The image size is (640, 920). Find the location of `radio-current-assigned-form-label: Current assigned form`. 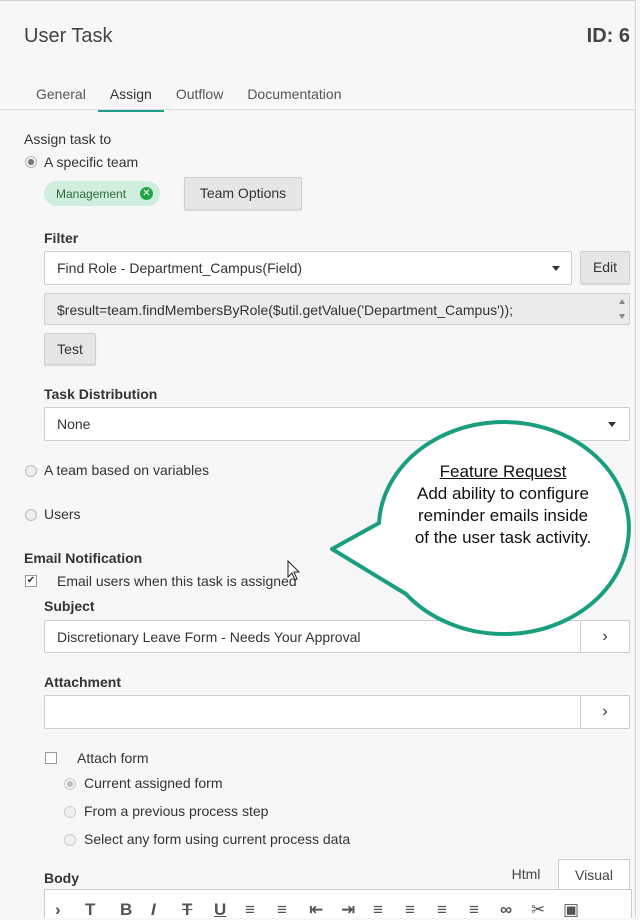

radio-current-assigned-form-label: Current assigned form is located at coordinates (153, 783).